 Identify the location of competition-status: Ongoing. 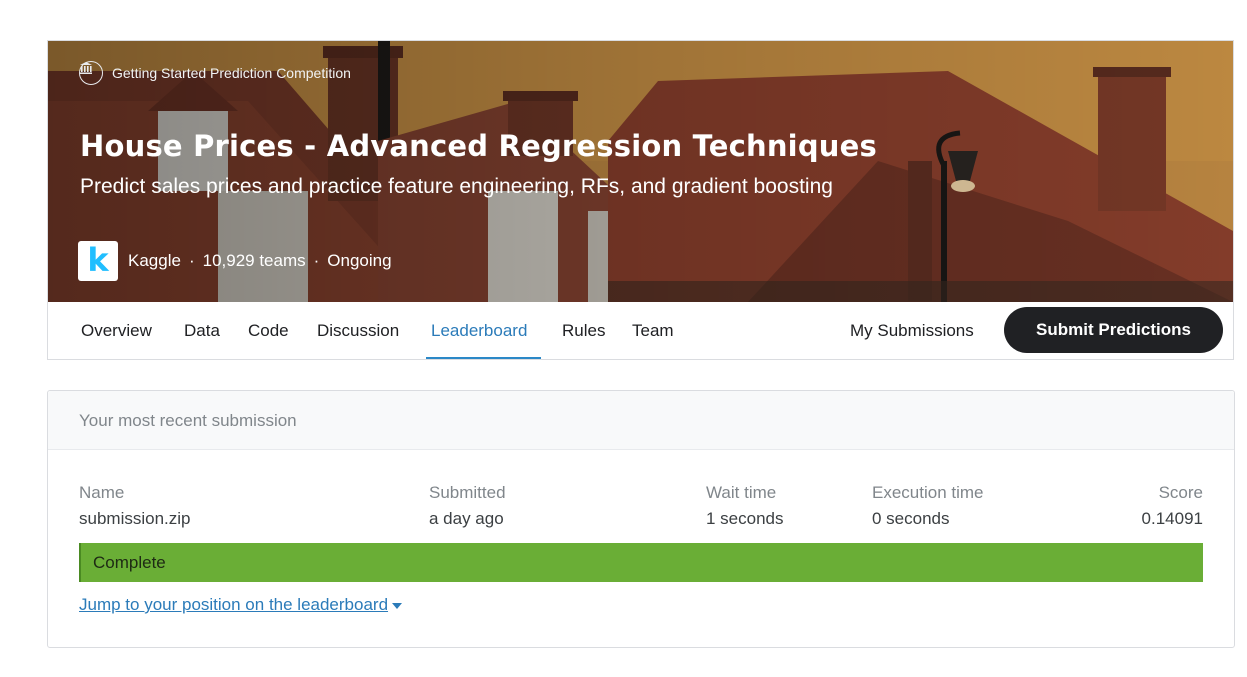
(359, 260).